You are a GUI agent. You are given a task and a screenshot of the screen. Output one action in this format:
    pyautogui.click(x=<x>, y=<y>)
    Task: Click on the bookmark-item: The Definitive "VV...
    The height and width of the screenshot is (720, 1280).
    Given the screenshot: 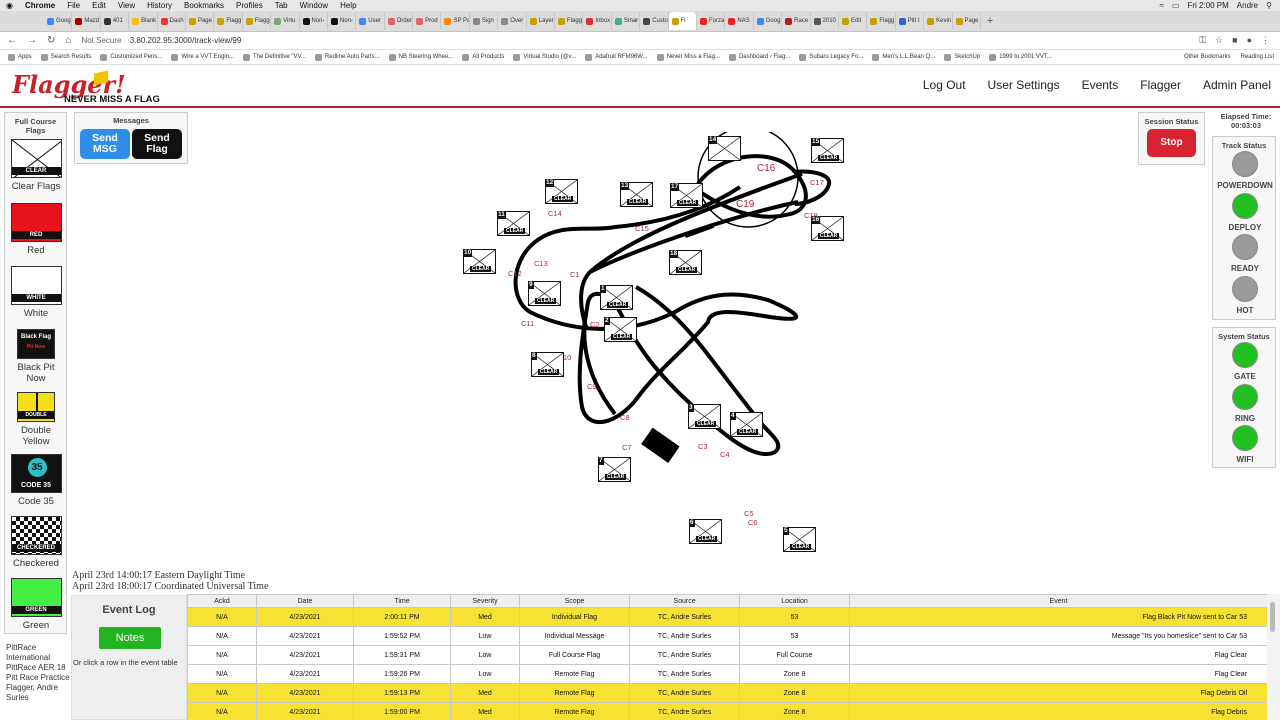 What is the action you would take?
    pyautogui.click(x=274, y=57)
    